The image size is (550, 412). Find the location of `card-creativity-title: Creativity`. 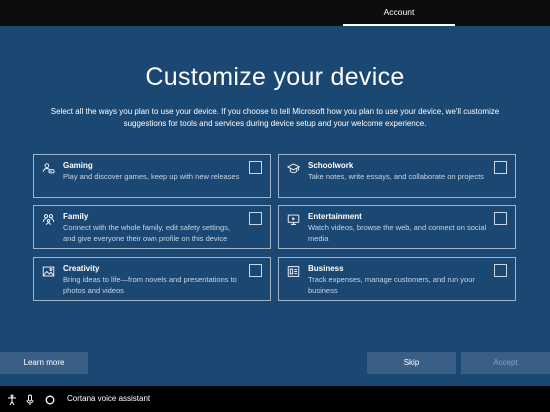

card-creativity-title: Creativity is located at coordinates (81, 268).